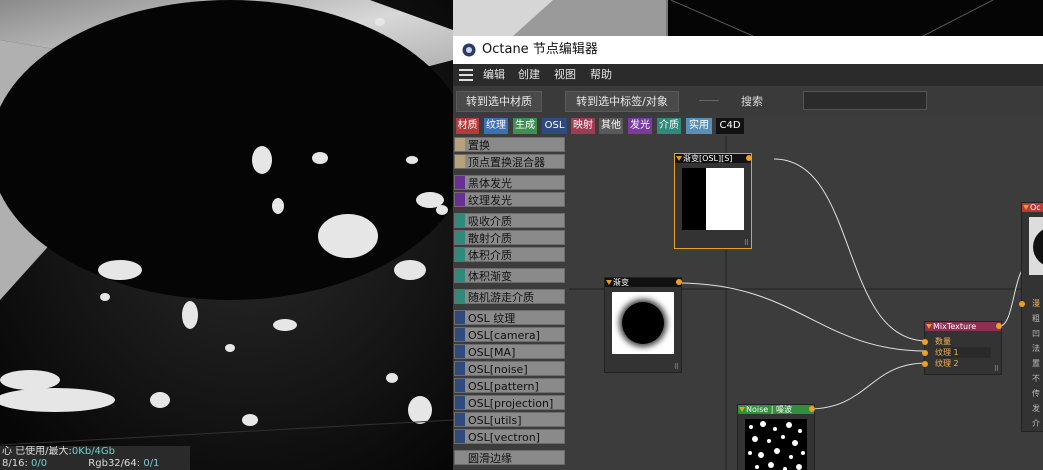 The height and width of the screenshot is (470, 1043). I want to click on node-list-item: 随机游走介质, so click(509, 296).